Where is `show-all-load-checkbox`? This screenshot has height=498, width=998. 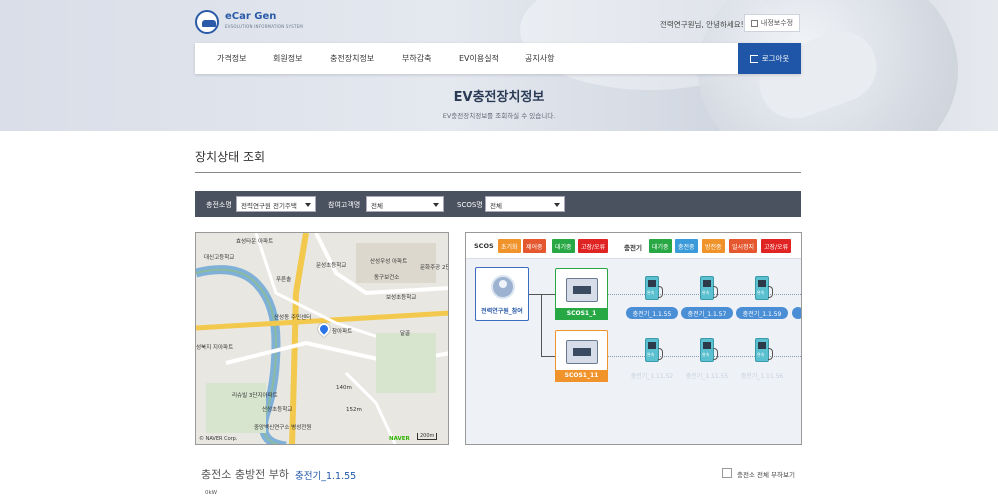 show-all-load-checkbox is located at coordinates (727, 473).